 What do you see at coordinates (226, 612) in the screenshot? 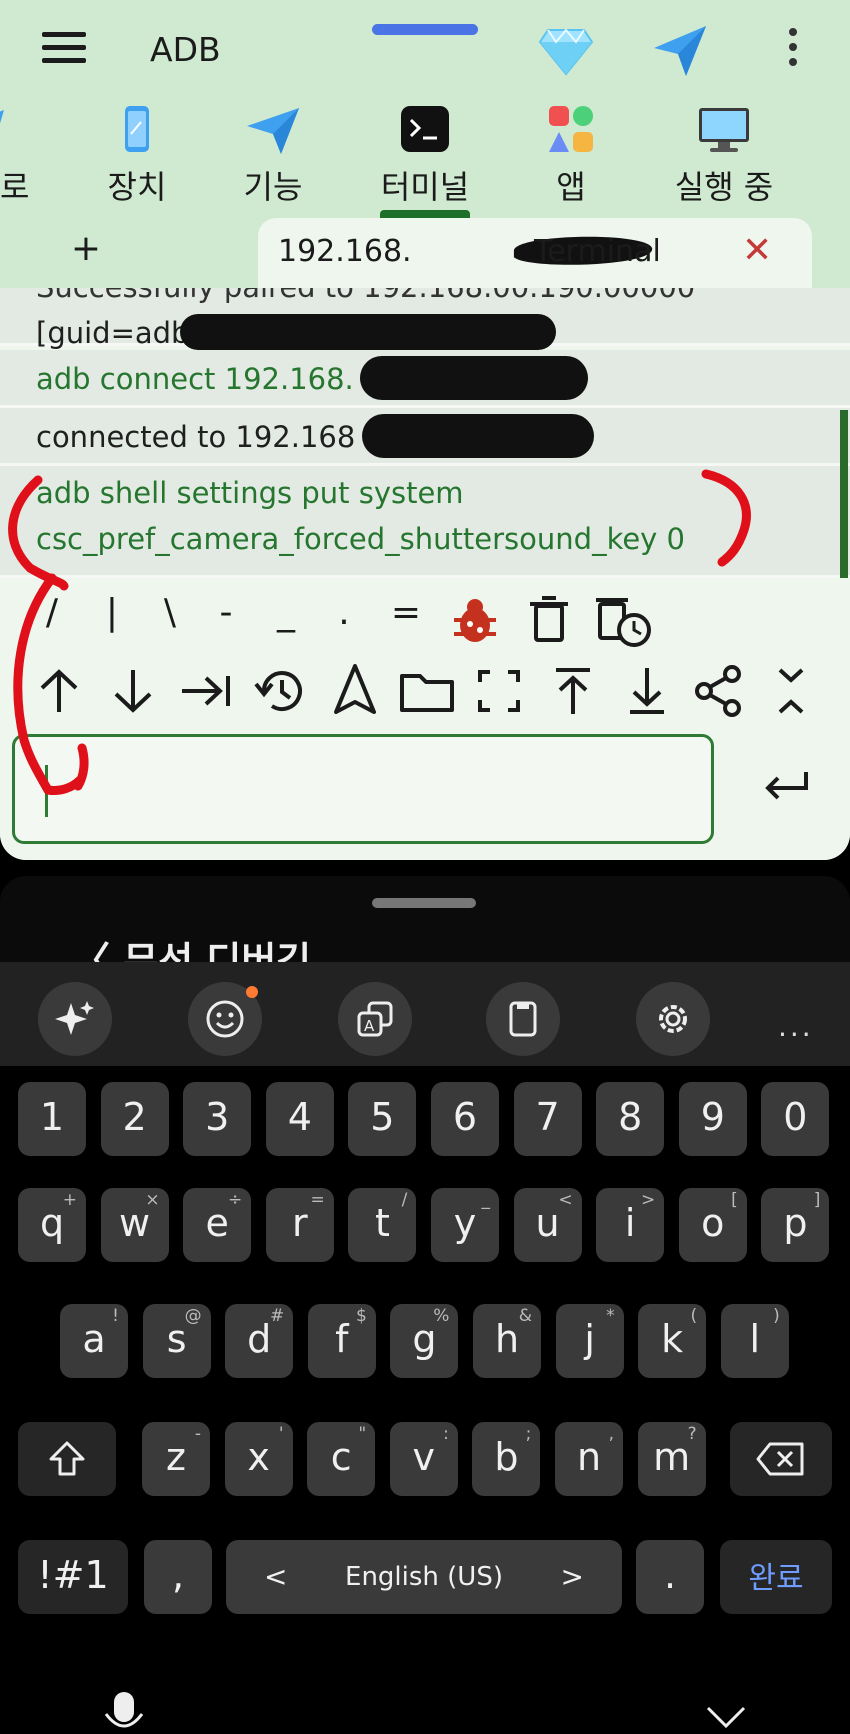
I see `symbol-dash-button: -` at bounding box center [226, 612].